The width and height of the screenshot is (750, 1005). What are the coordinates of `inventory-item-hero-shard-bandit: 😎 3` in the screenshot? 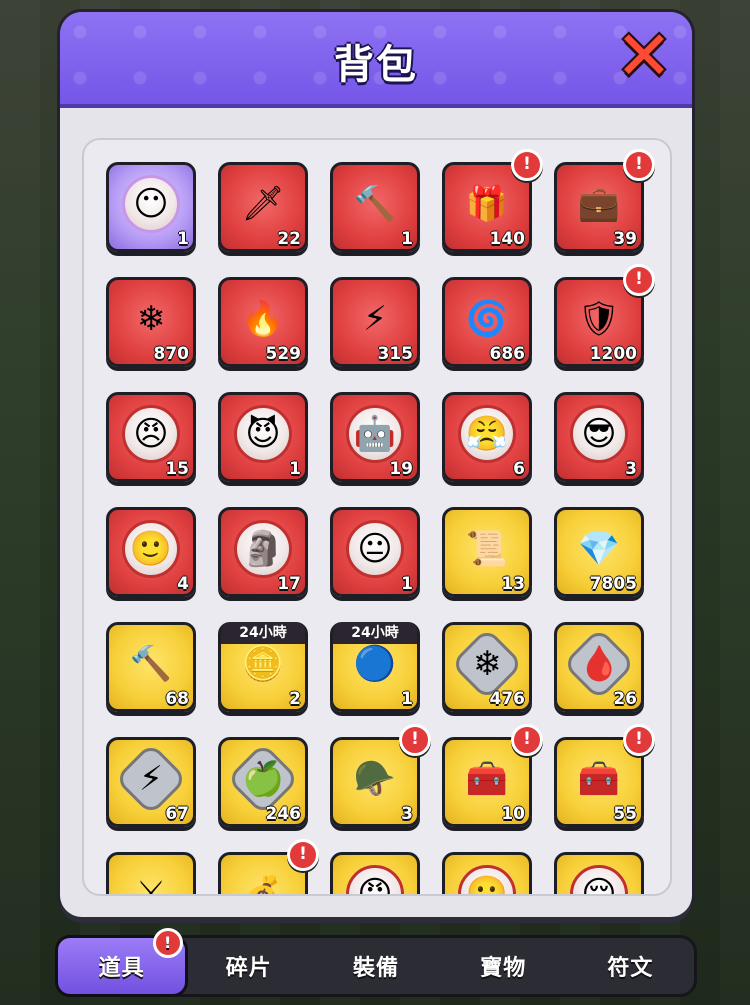 It's located at (599, 437).